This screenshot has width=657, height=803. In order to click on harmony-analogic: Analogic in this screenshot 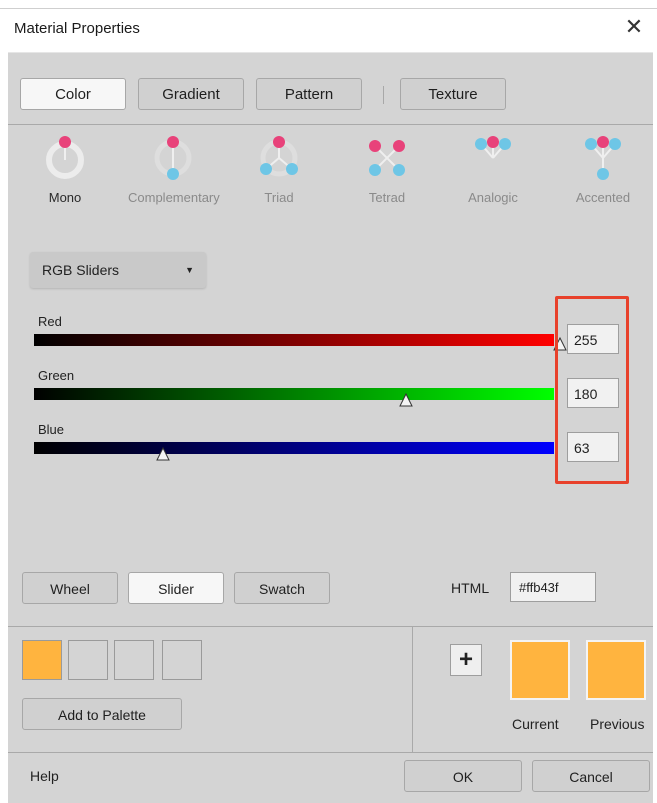, I will do `click(493, 177)`.